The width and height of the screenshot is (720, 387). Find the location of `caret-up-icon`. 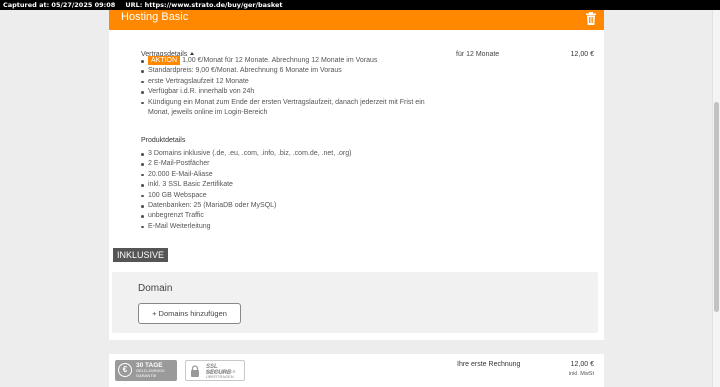

caret-up-icon is located at coordinates (192, 53).